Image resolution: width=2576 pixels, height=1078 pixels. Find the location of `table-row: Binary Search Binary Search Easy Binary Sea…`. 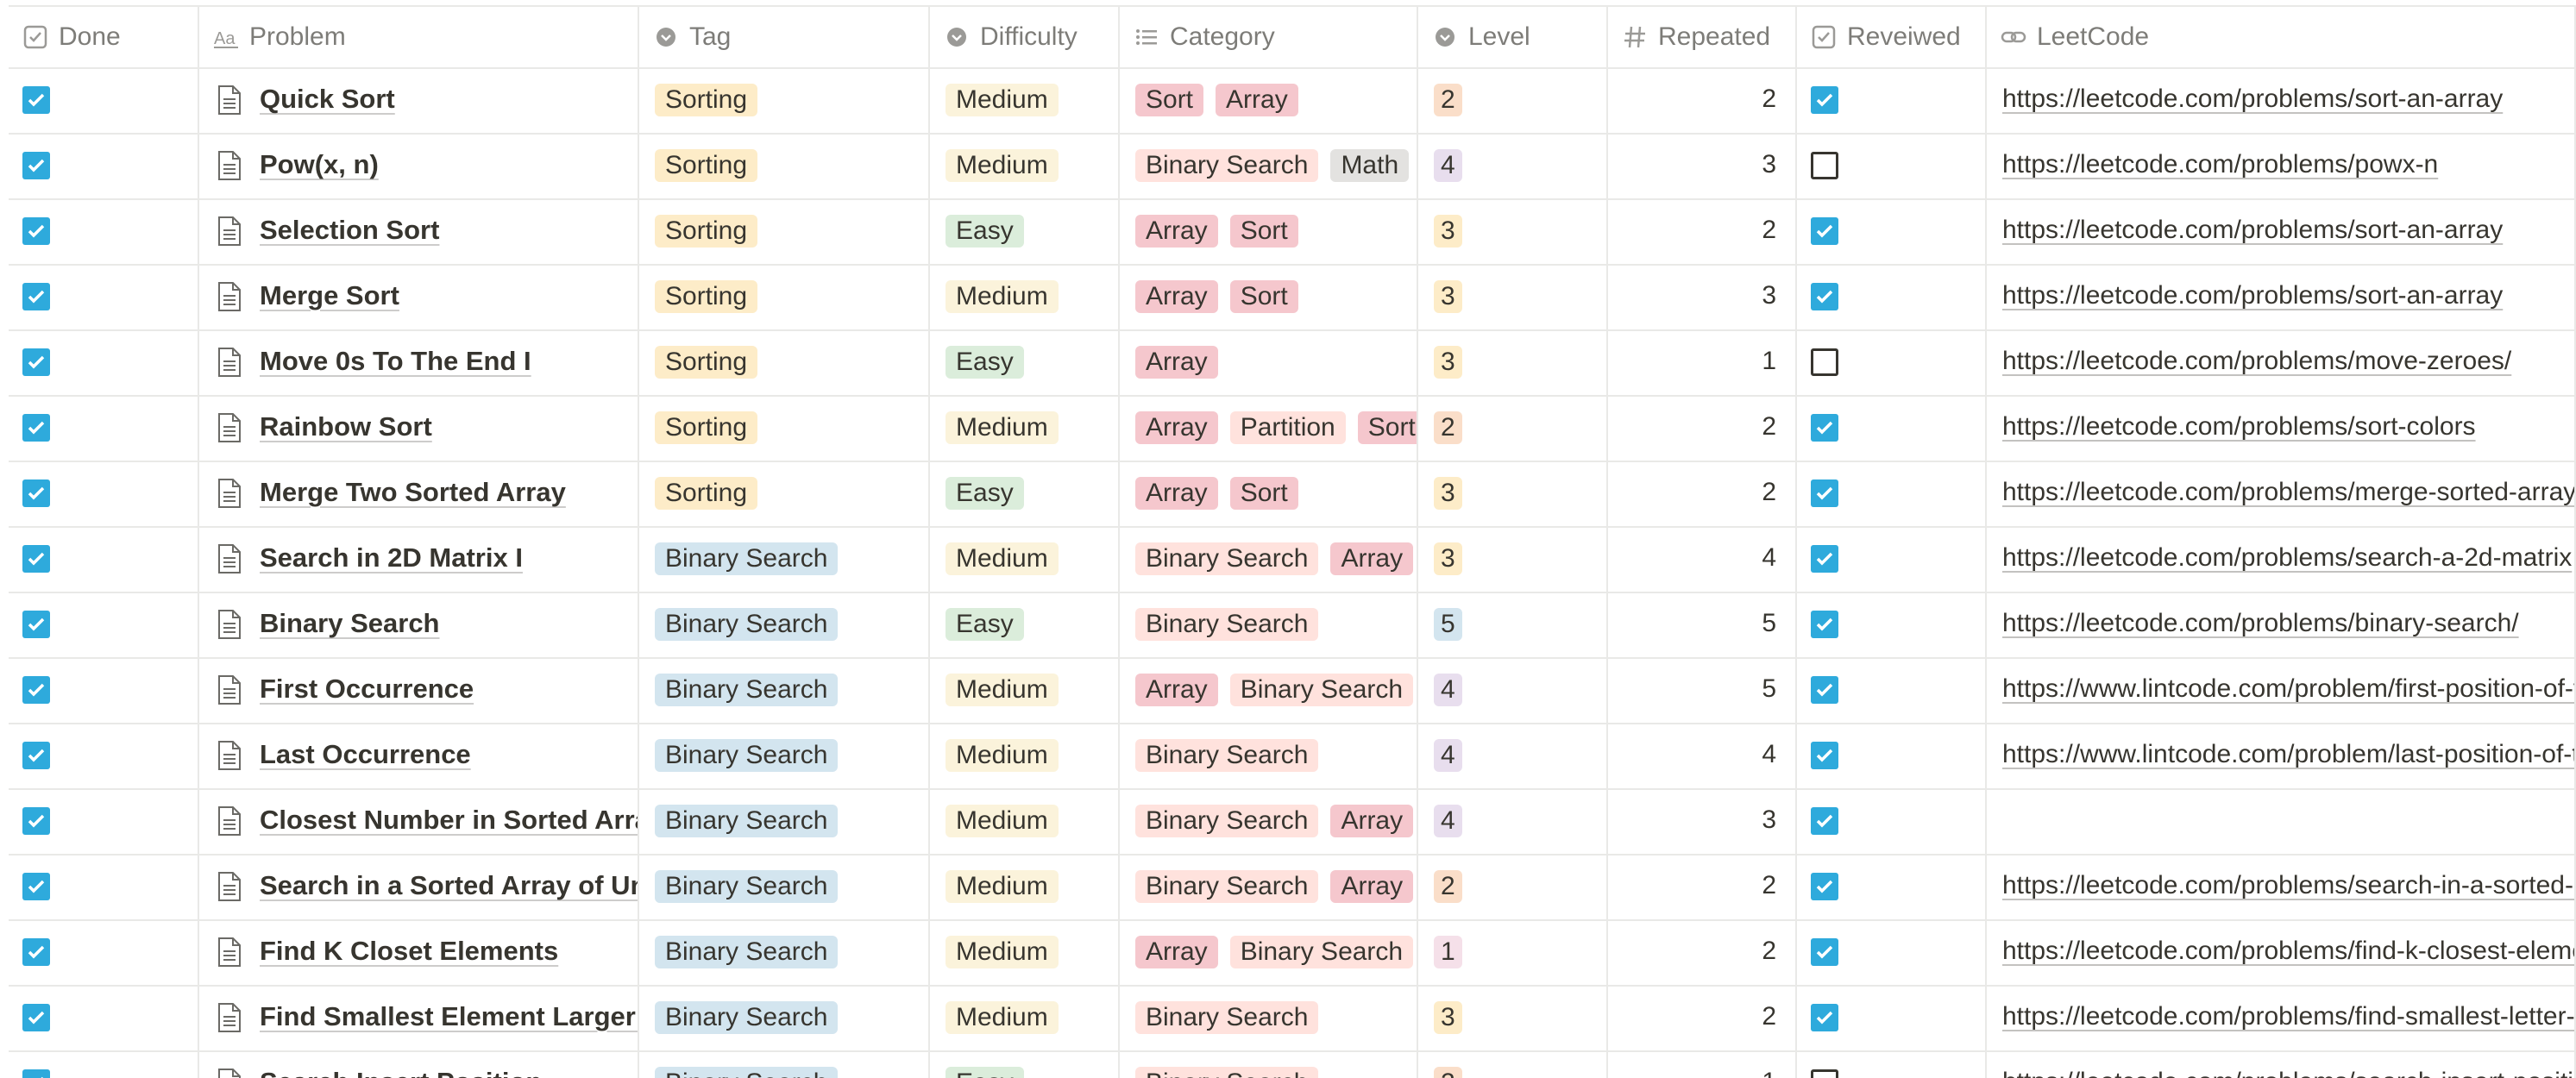

table-row: Binary Search Binary Search Easy Binary Sea… is located at coordinates (1292, 626).